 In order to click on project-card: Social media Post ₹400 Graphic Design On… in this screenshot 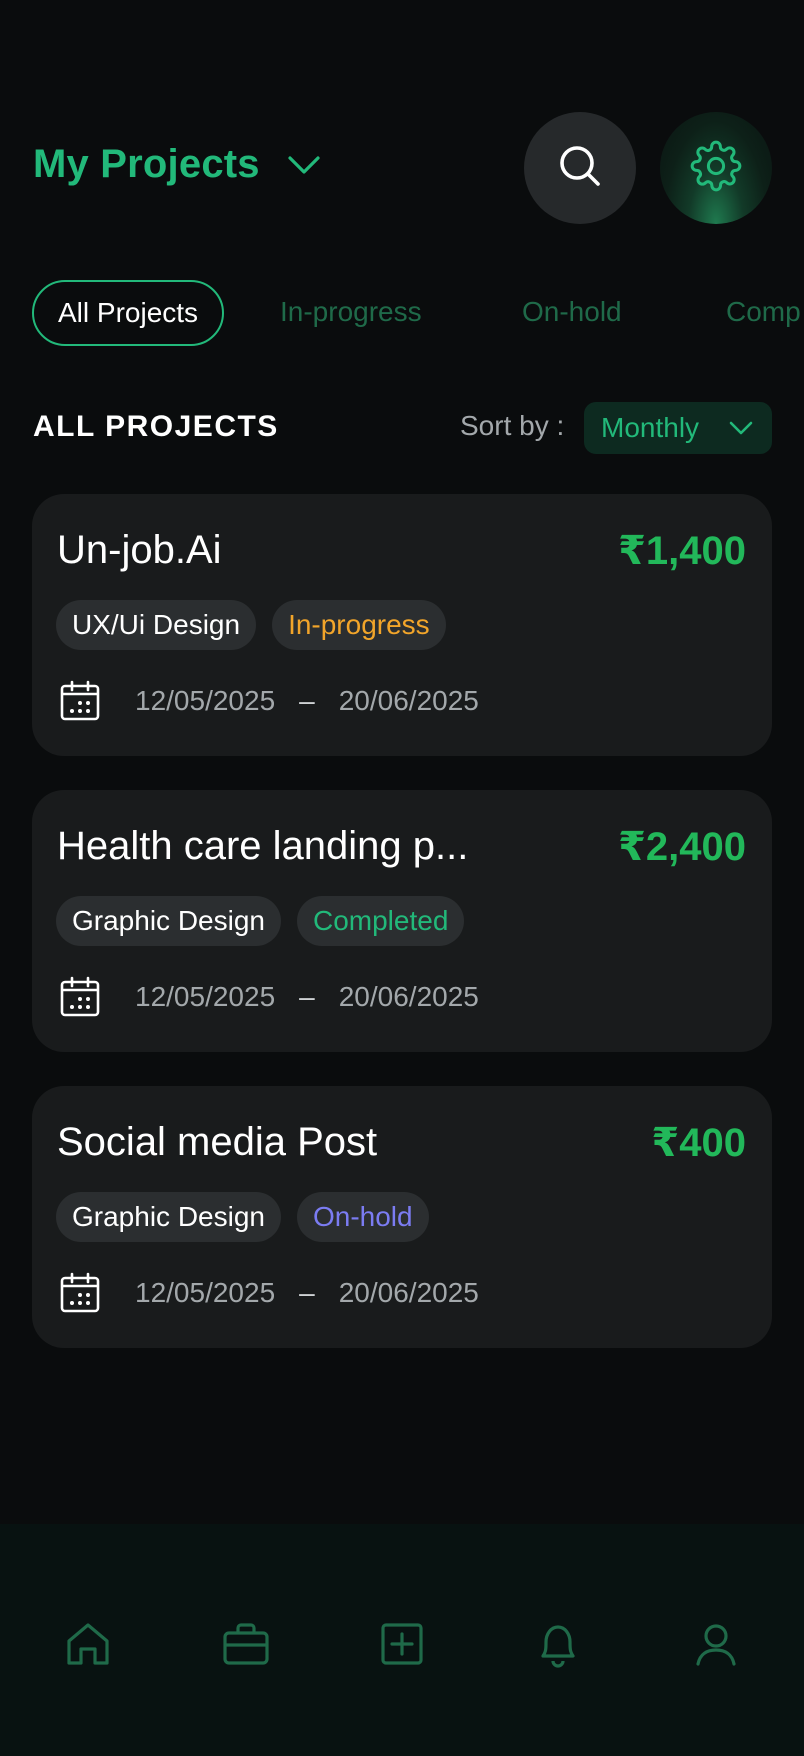, I will do `click(402, 1217)`.